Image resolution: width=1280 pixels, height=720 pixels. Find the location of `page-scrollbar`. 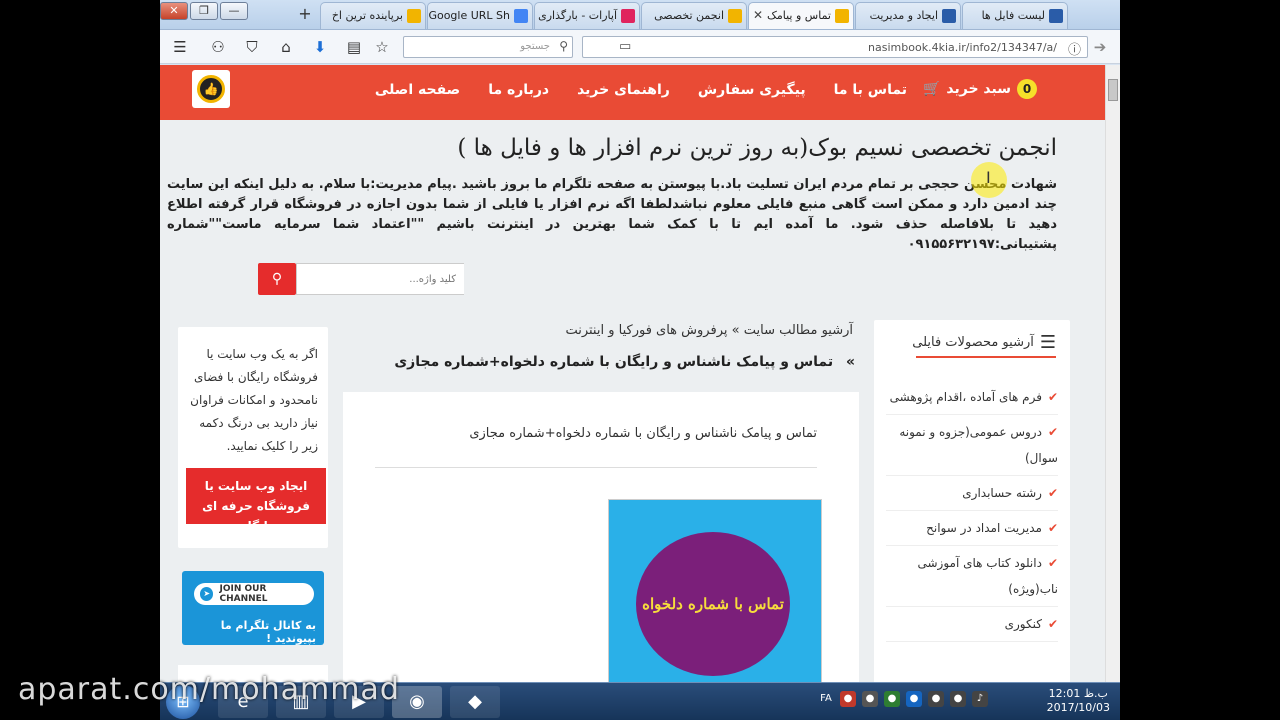

page-scrollbar is located at coordinates (1112, 373).